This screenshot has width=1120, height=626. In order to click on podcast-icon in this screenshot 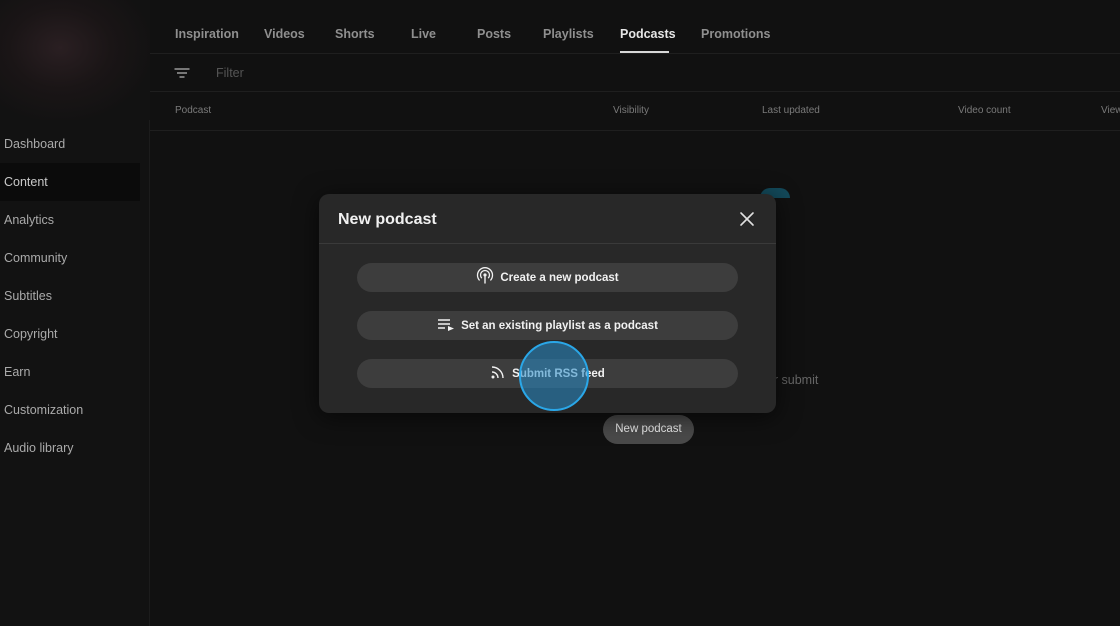, I will do `click(485, 277)`.